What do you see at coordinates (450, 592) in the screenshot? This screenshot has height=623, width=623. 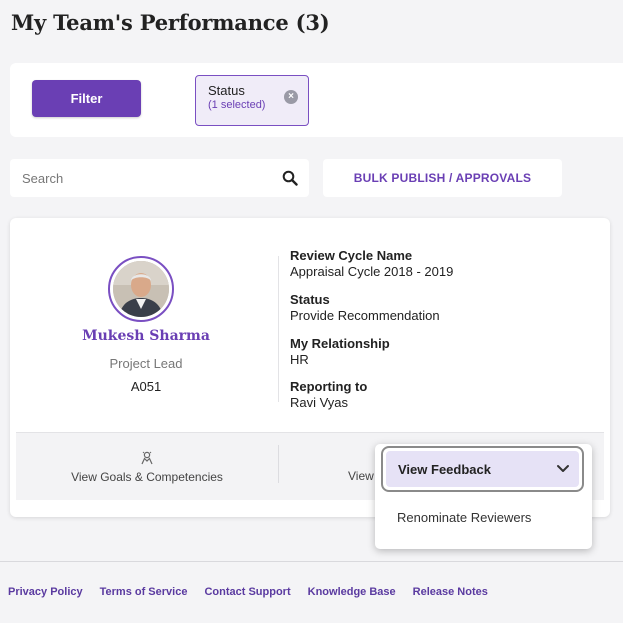 I see `release-notes-link: Release Notes` at bounding box center [450, 592].